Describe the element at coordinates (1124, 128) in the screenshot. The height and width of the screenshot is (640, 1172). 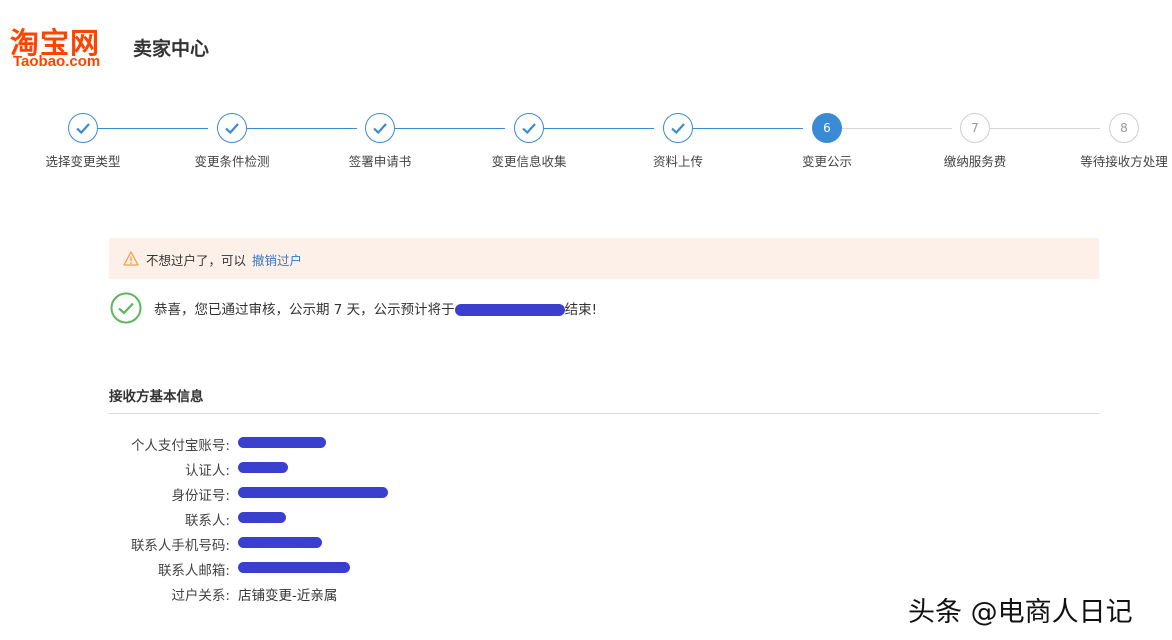
I see `step-8-number: 8` at that location.